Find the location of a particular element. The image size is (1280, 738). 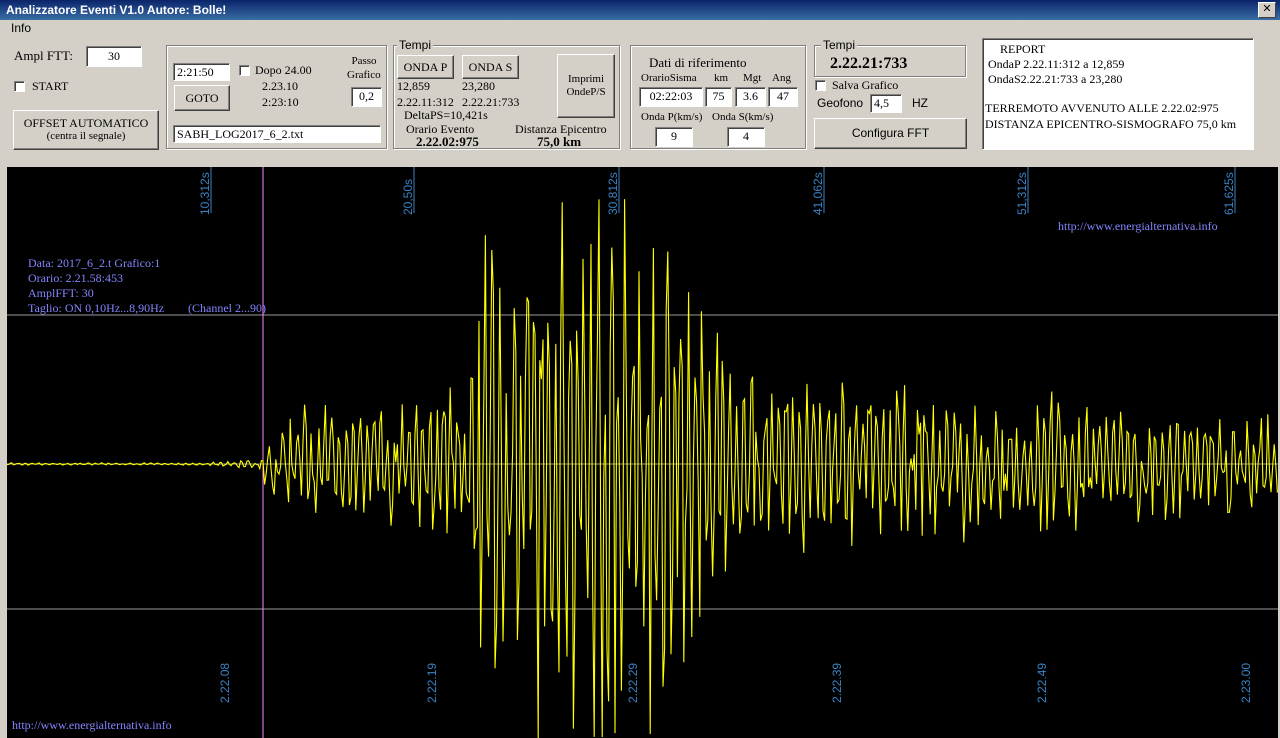

onda-s-kms-input: 4 is located at coordinates (746, 137).